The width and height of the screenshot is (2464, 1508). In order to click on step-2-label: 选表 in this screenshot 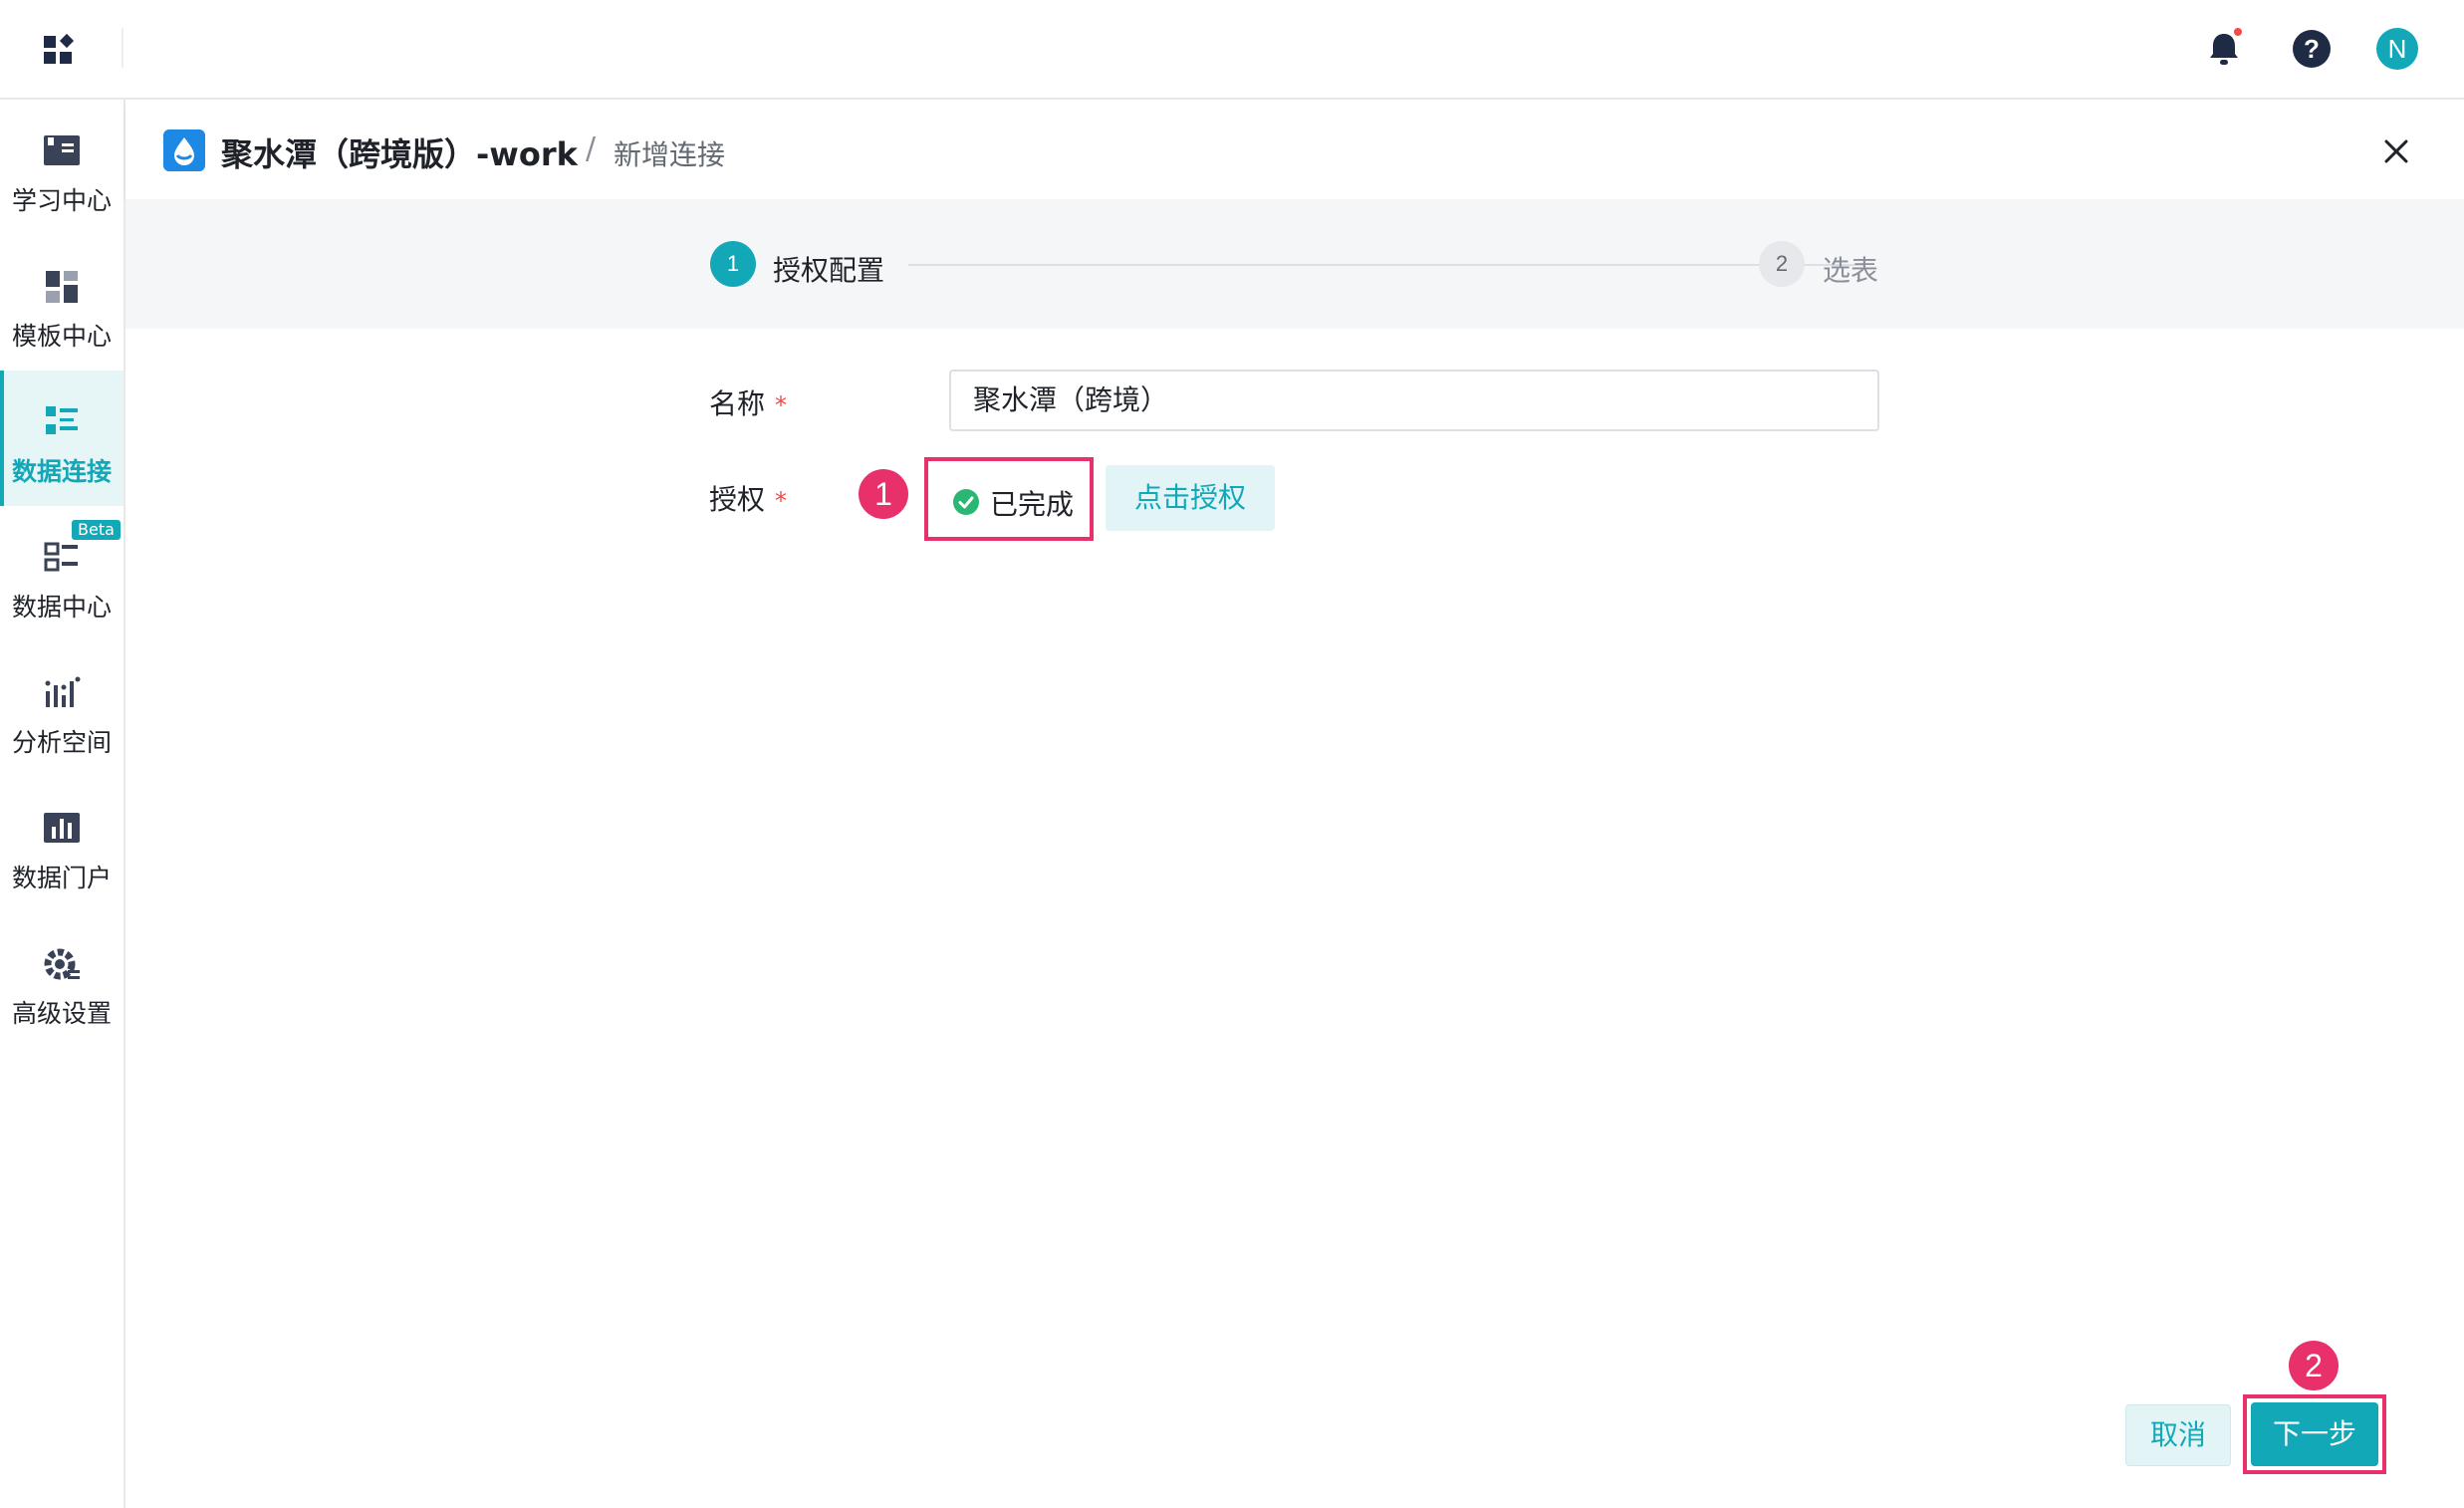, I will do `click(1851, 270)`.